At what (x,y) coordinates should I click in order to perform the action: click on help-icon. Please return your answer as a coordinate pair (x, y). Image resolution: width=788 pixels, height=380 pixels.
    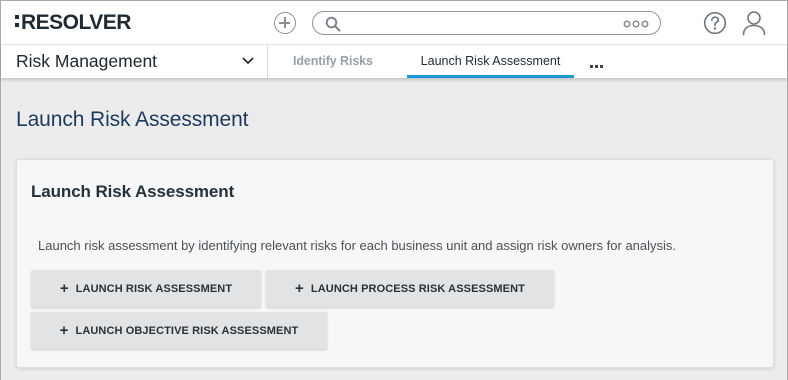
    Looking at the image, I should click on (715, 23).